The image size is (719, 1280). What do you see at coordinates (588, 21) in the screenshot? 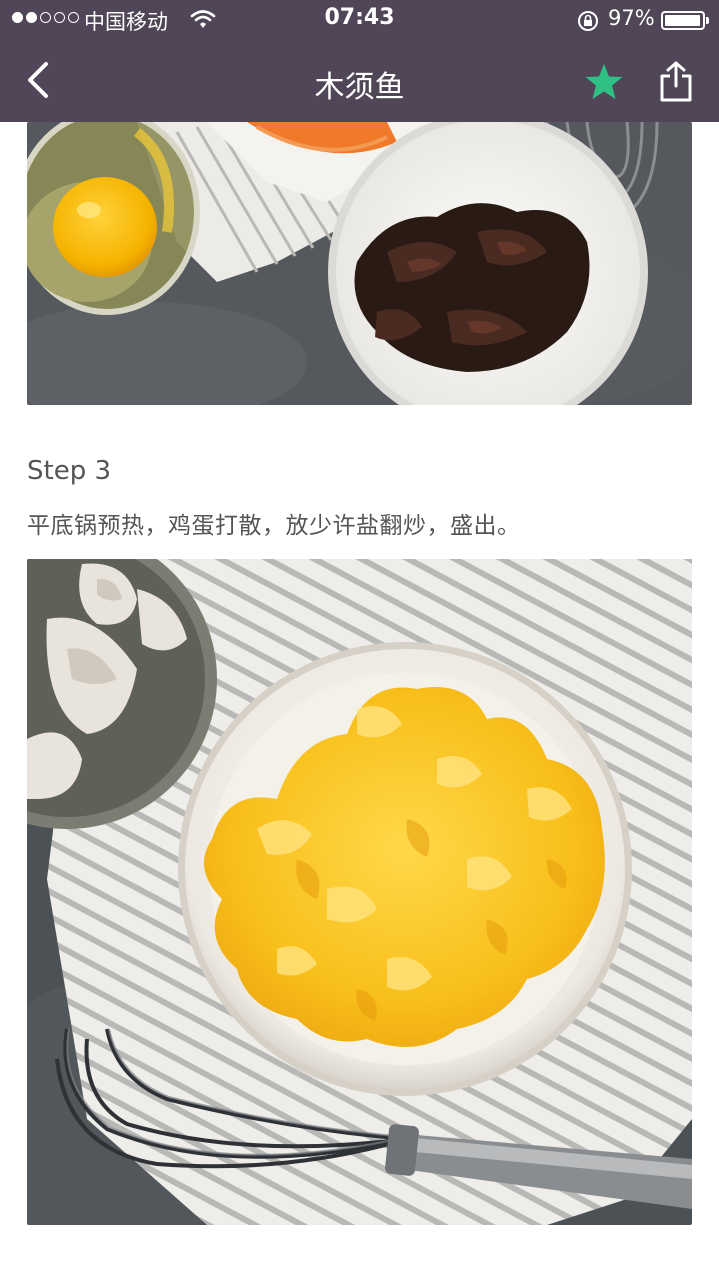
I see `rotation-lock-icon` at bounding box center [588, 21].